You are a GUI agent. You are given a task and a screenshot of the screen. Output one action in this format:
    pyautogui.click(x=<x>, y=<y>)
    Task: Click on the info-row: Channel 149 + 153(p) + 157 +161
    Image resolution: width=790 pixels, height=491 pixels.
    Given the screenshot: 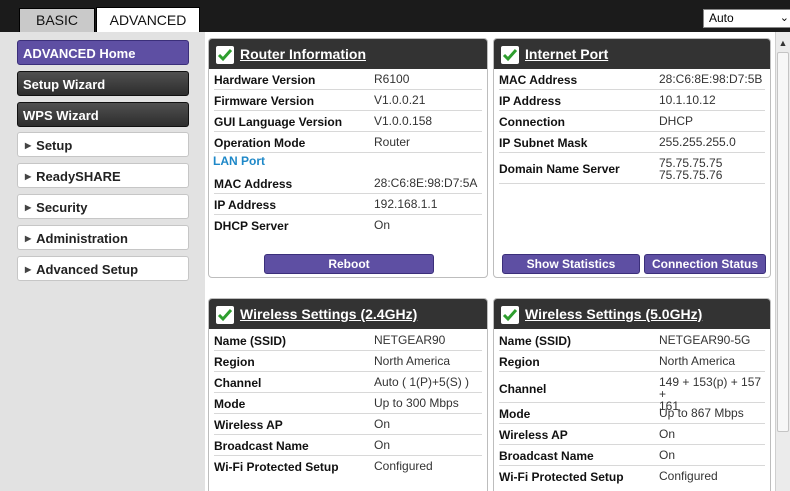 What is the action you would take?
    pyautogui.click(x=632, y=392)
    